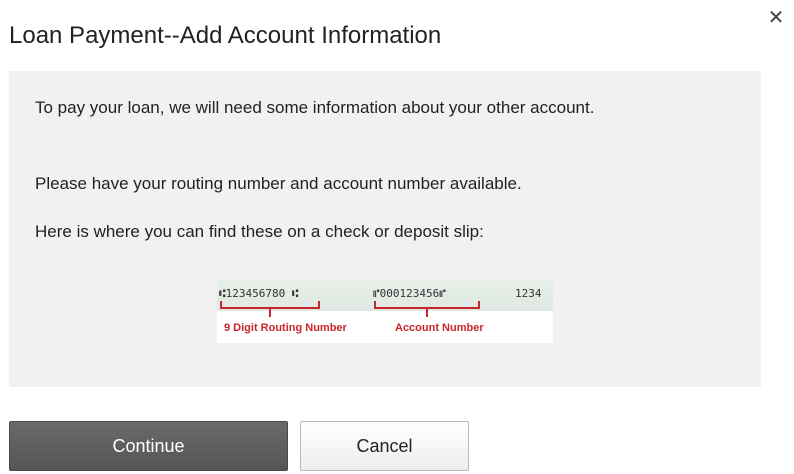  What do you see at coordinates (776, 18) in the screenshot?
I see `close-icon: ✕` at bounding box center [776, 18].